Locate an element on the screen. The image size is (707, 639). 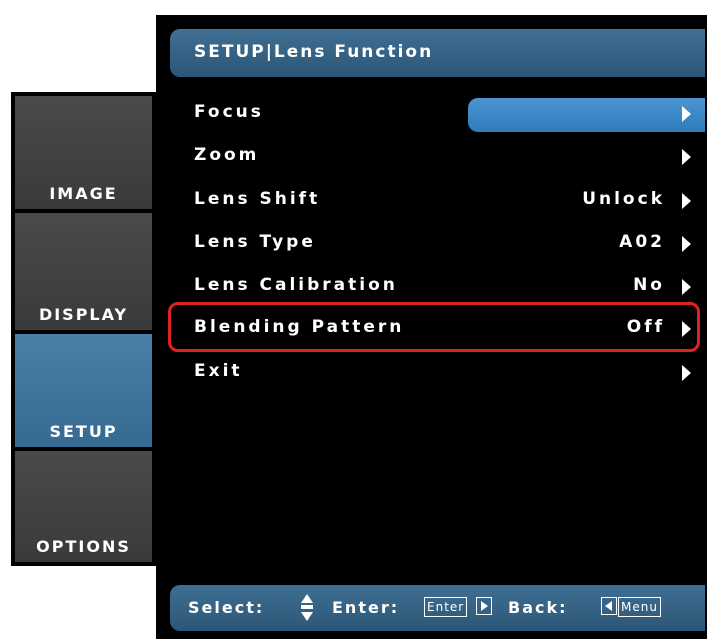
enter-key-icon: Enter is located at coordinates (446, 607).